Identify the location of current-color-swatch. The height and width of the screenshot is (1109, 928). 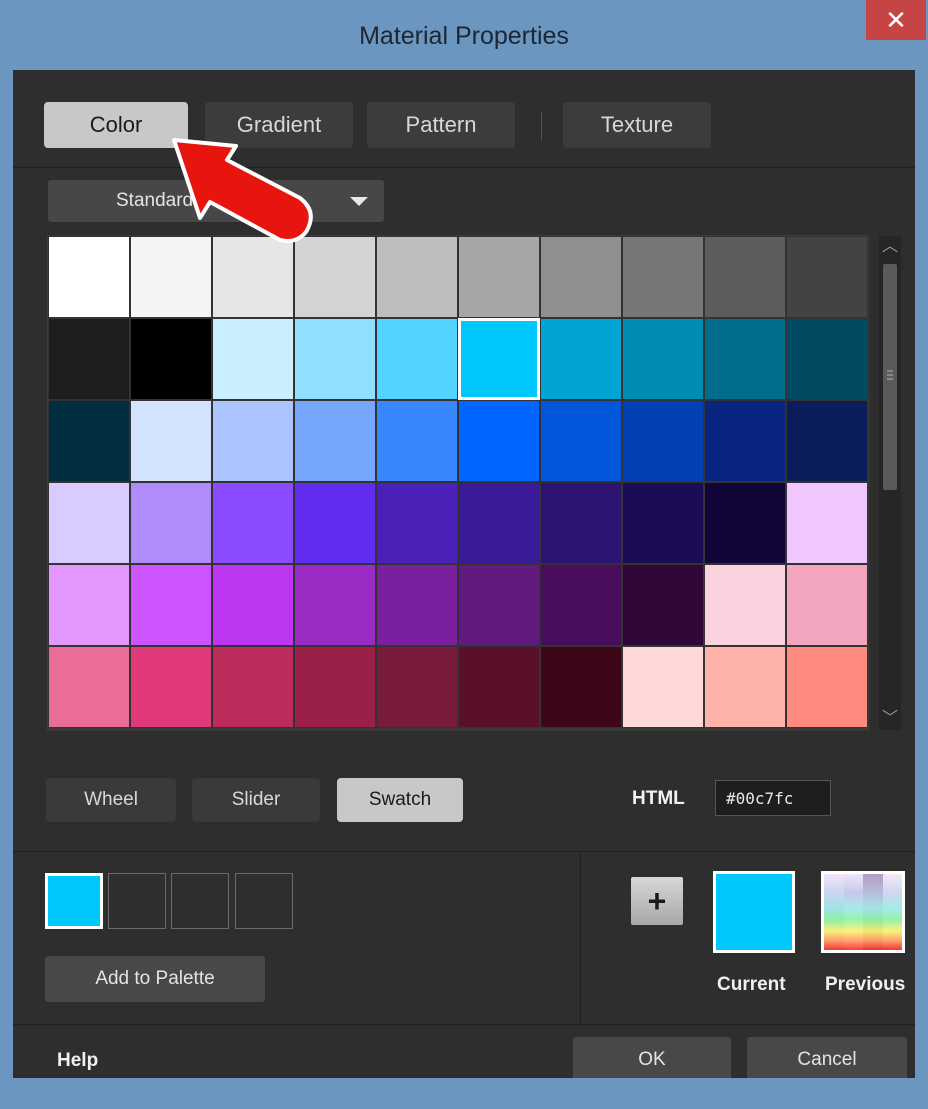
(754, 912).